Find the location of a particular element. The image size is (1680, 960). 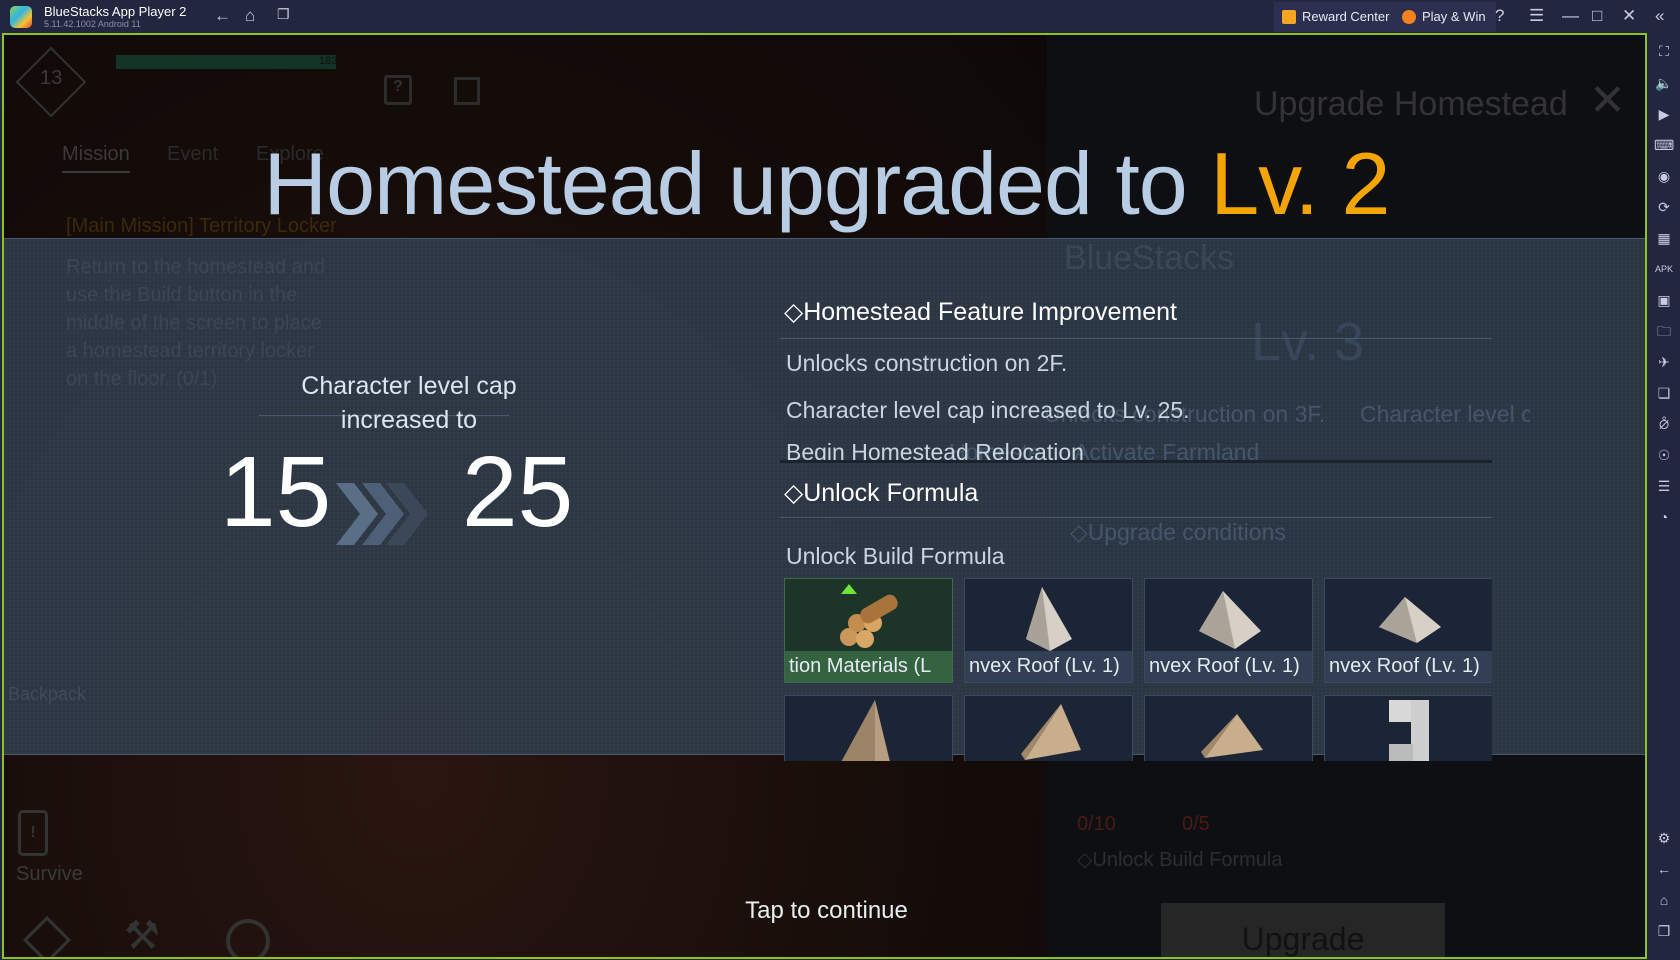

apk-icon: APK is located at coordinates (1664, 269).